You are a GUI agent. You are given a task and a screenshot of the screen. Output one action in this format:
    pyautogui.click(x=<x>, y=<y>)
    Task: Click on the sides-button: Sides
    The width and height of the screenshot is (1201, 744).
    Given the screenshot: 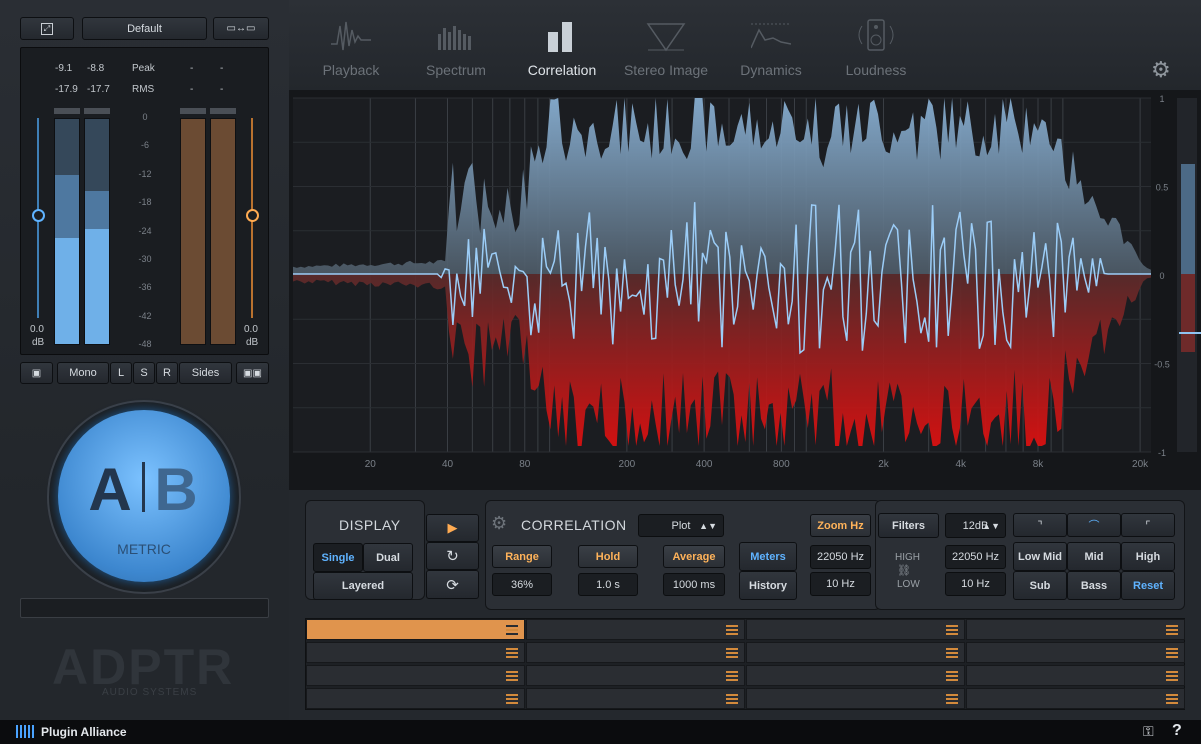 What is the action you would take?
    pyautogui.click(x=205, y=373)
    